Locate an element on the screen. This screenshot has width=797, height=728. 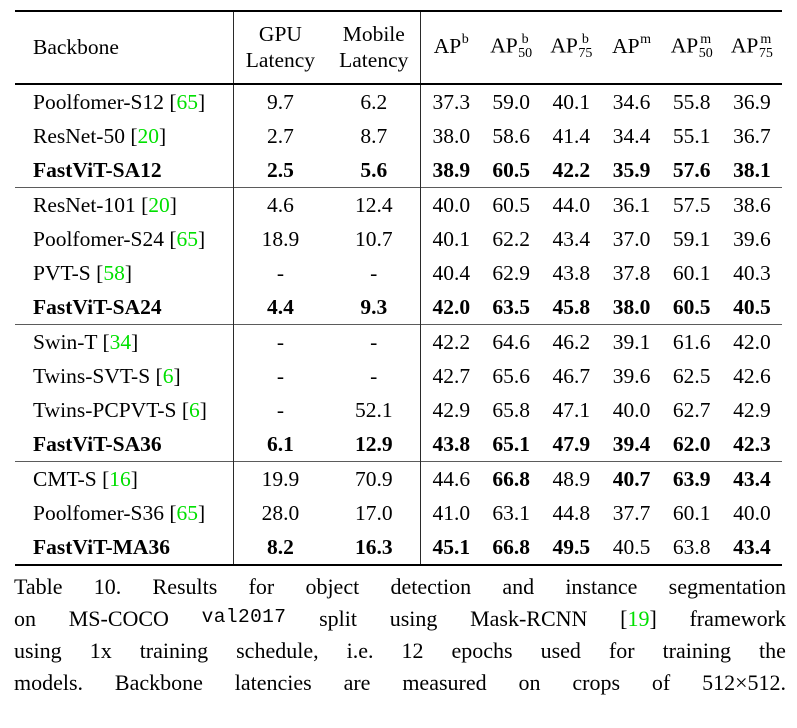
cell-metric-3: 35.9 is located at coordinates (631, 169).